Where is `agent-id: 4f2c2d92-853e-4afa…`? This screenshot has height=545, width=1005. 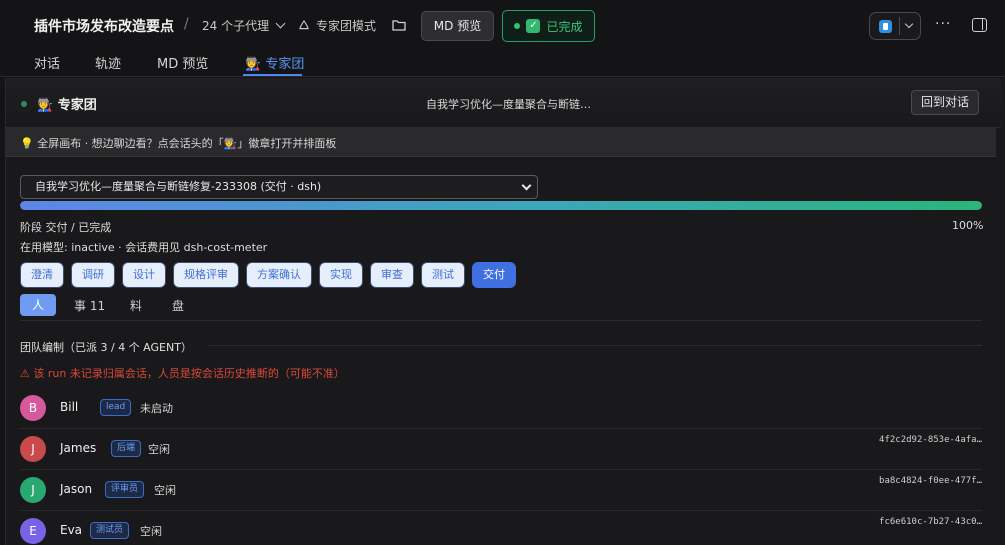 agent-id: 4f2c2d92-853e-4afa… is located at coordinates (930, 440).